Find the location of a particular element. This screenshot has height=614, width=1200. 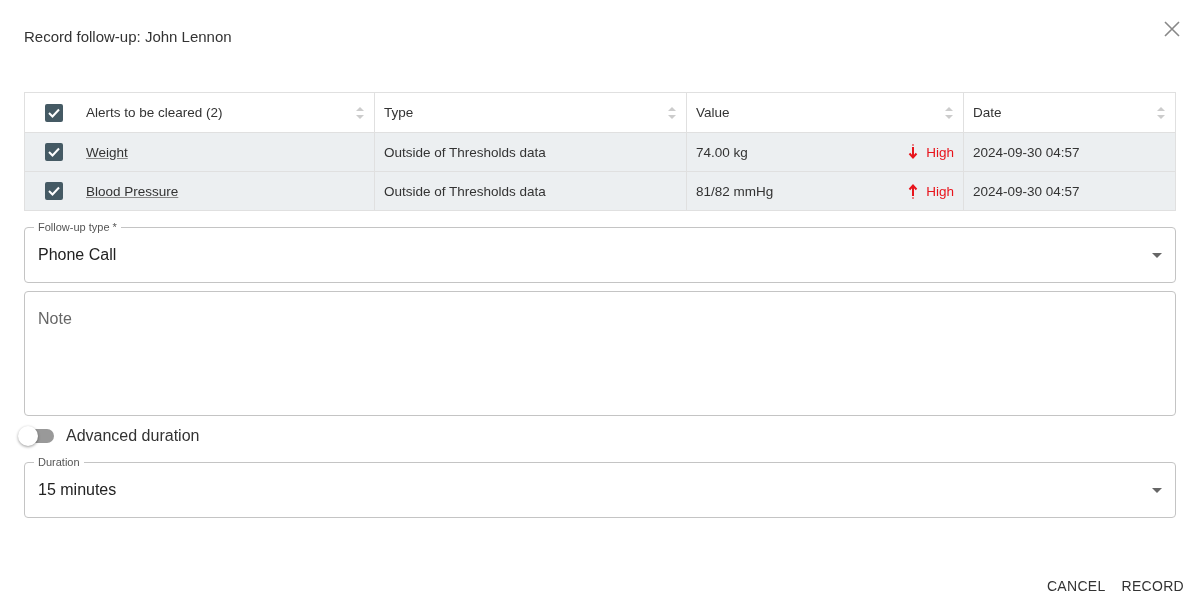

toggle-switch is located at coordinates (37, 436).